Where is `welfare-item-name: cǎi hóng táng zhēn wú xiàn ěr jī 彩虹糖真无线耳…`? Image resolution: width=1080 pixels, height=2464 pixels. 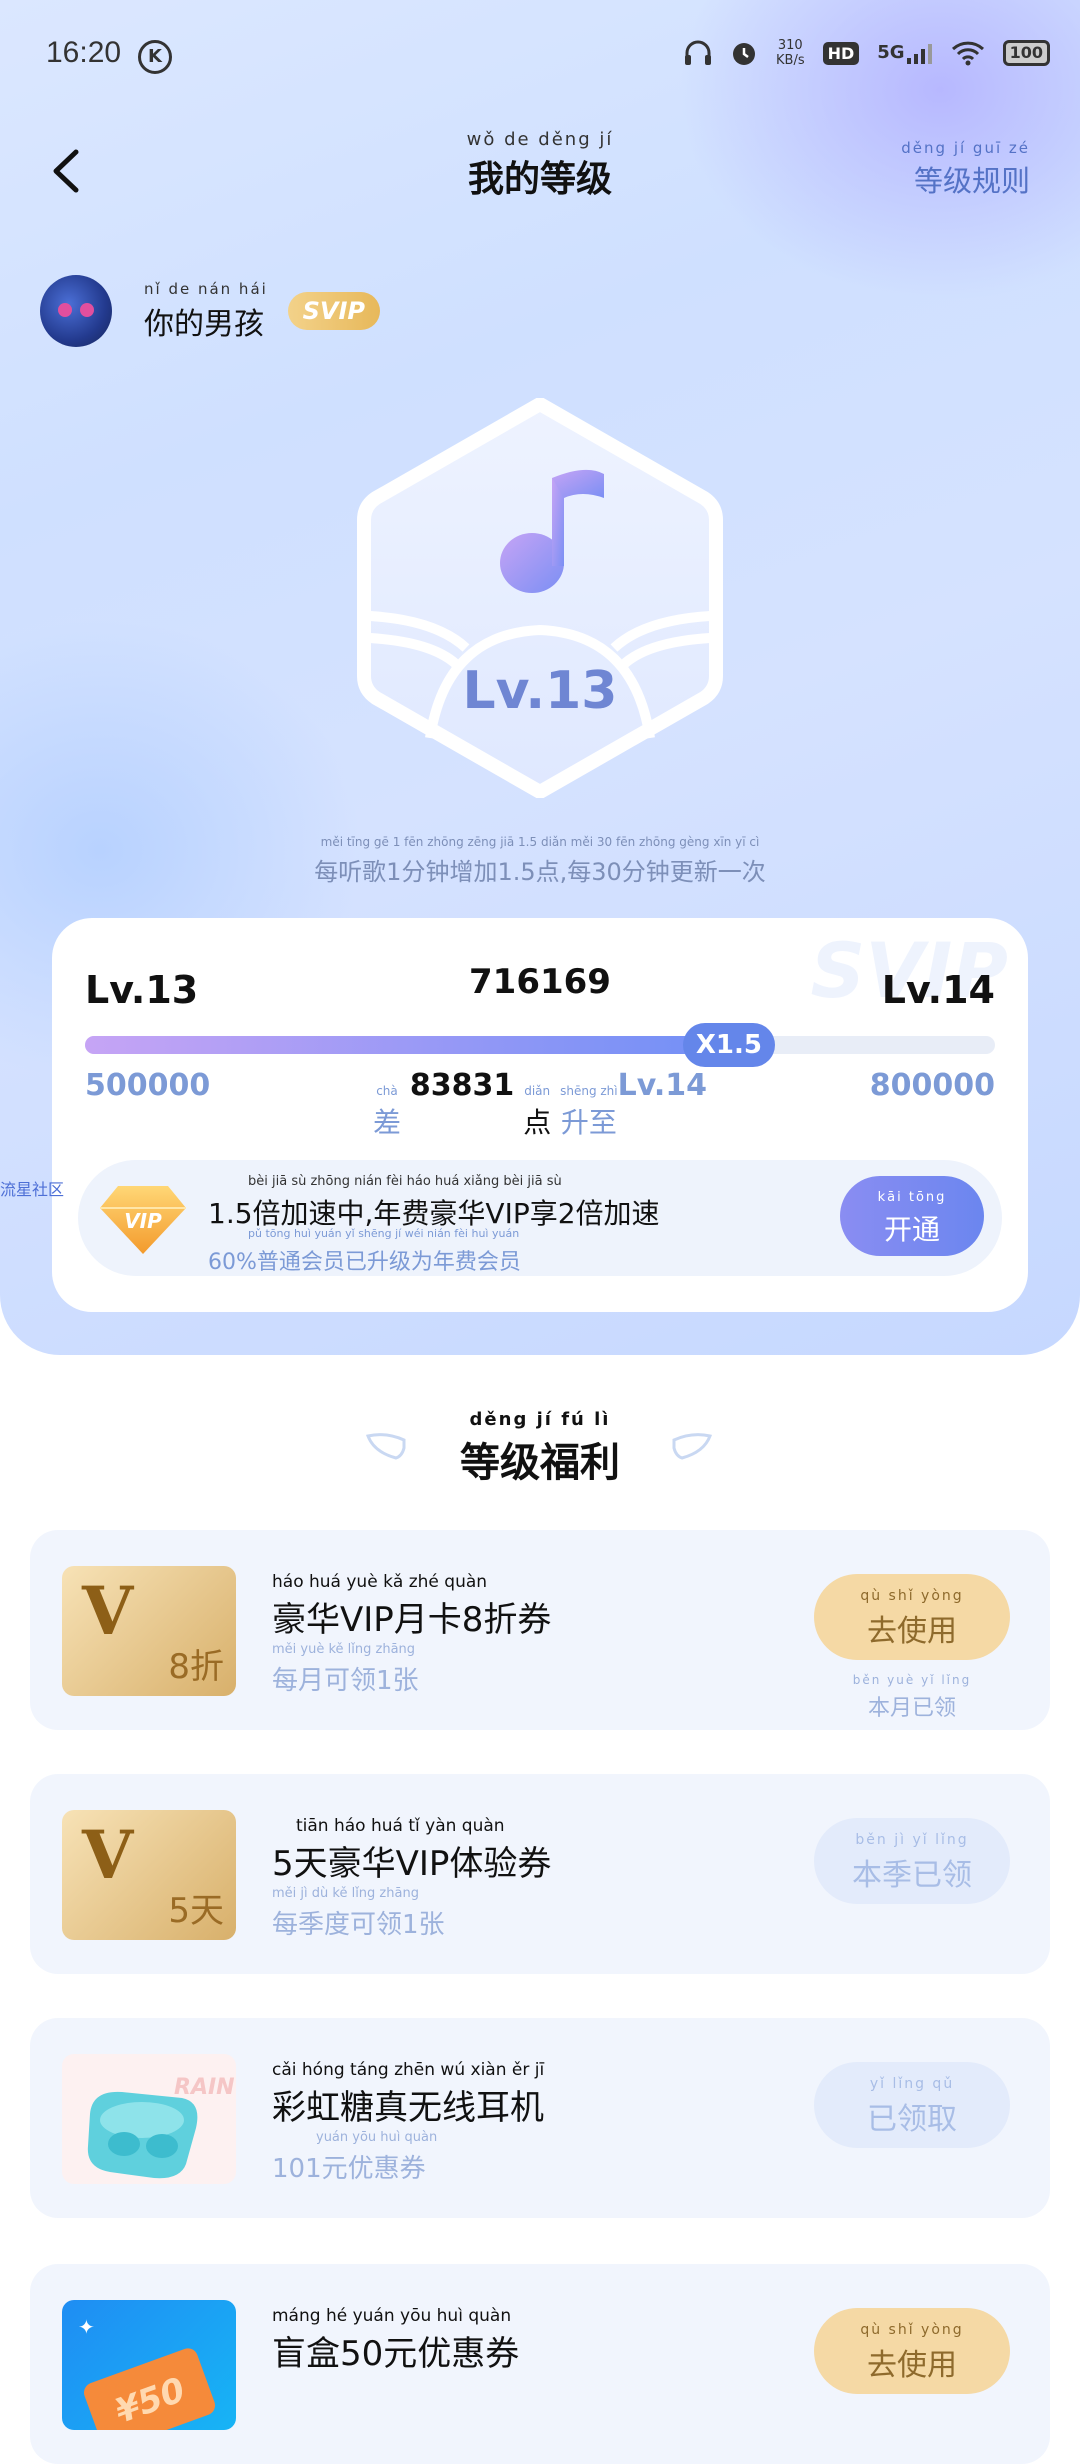 welfare-item-name: cǎi hóng táng zhēn wú xiàn ěr jī 彩虹糖真无线耳… is located at coordinates (408, 2094).